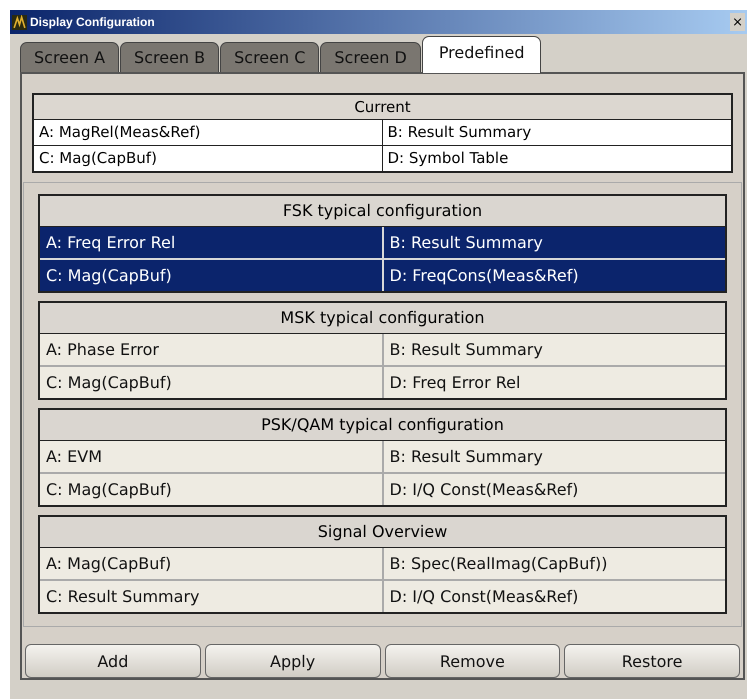  What do you see at coordinates (170, 57) in the screenshot?
I see `tab: Screen B` at bounding box center [170, 57].